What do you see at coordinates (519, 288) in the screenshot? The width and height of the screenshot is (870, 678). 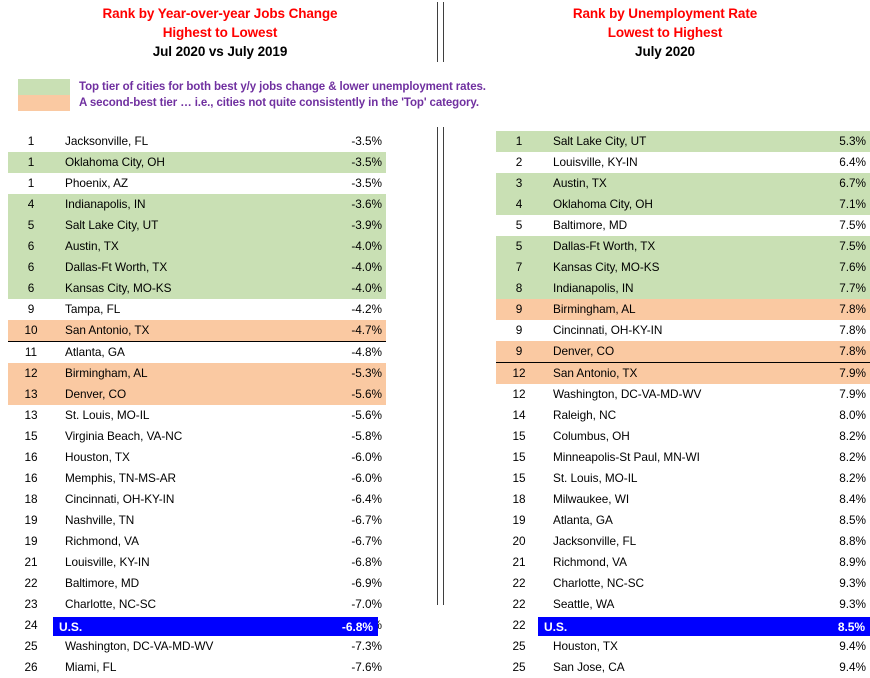 I see `unemployment-rank-cell: 8` at bounding box center [519, 288].